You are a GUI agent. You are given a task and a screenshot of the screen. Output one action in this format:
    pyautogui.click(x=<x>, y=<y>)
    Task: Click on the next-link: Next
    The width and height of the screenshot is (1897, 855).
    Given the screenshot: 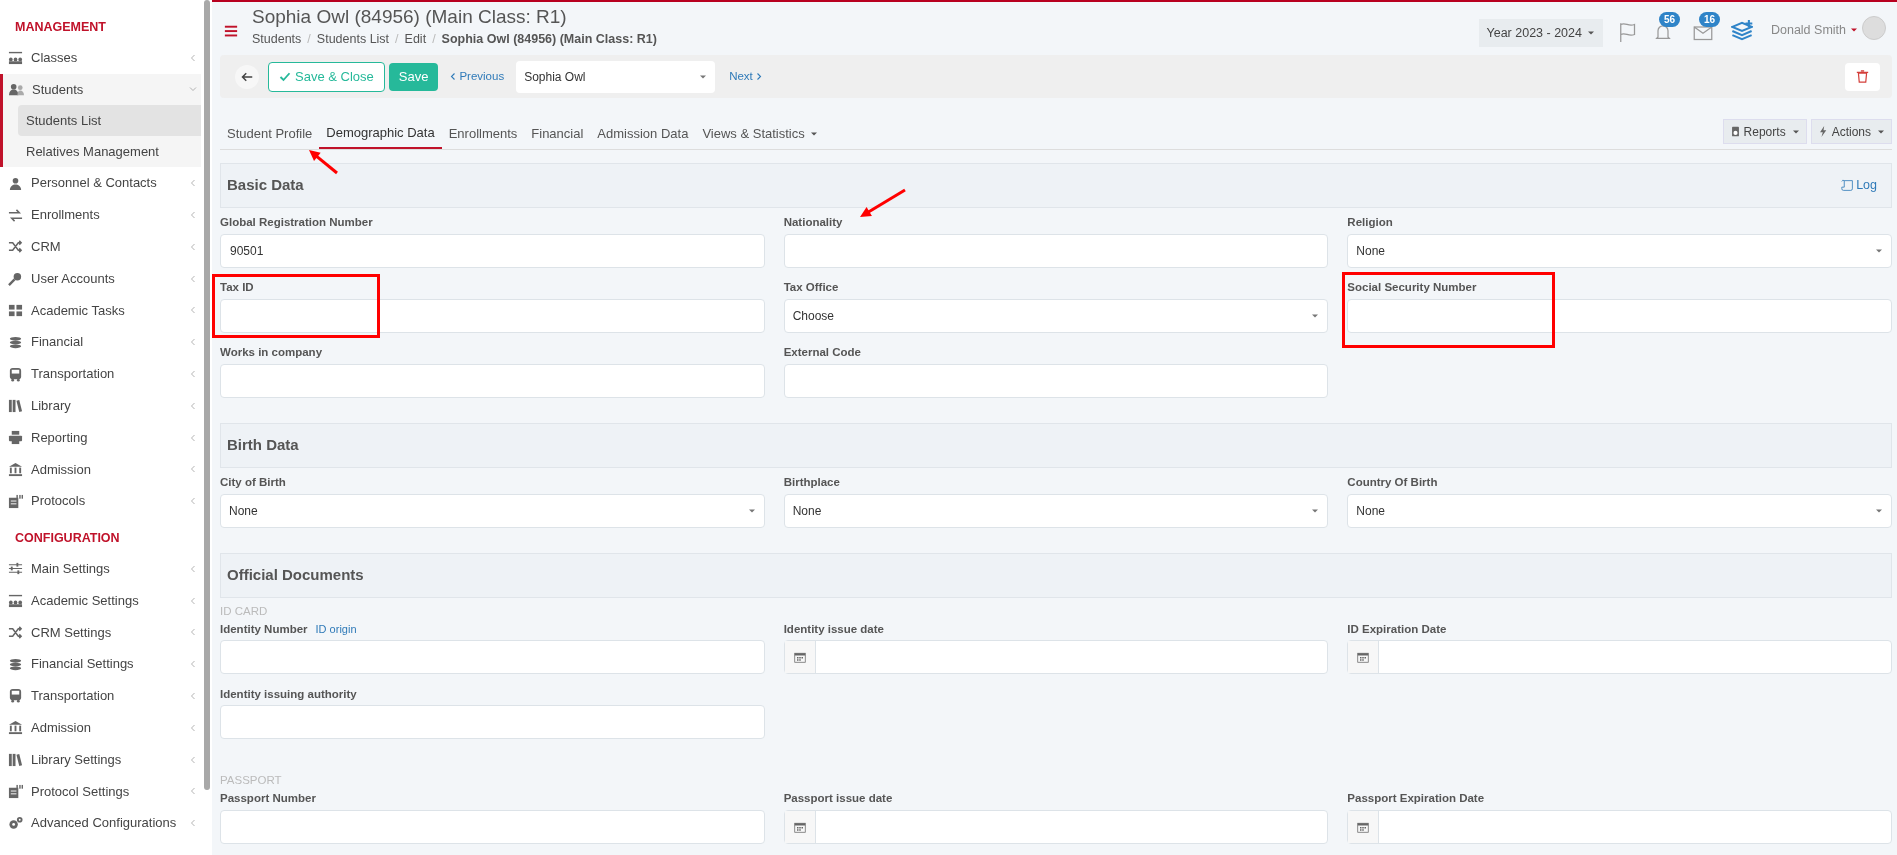 What is the action you would take?
    pyautogui.click(x=746, y=76)
    